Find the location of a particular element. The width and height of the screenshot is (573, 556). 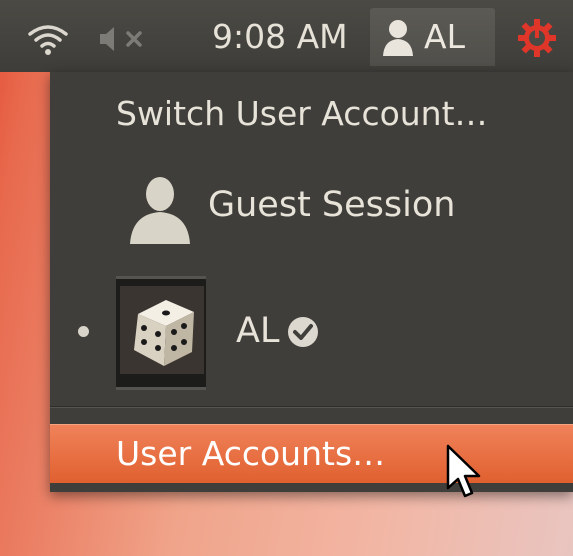

mouse-cursor-icon is located at coordinates (463, 471).